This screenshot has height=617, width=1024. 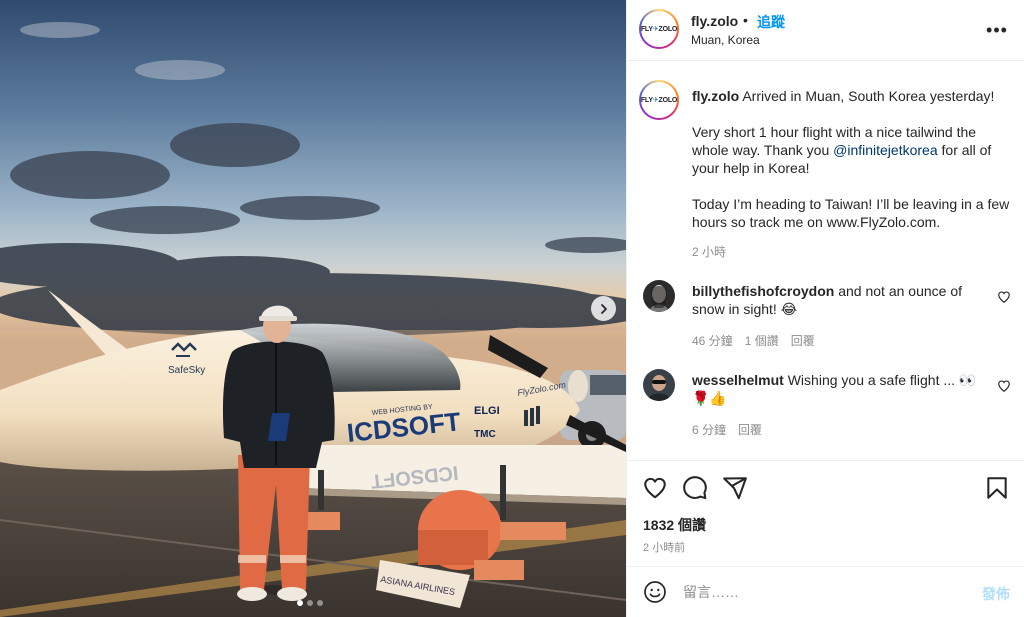 What do you see at coordinates (415, 476) in the screenshot?
I see `sponsor-mirror-text: ICDSOFT` at bounding box center [415, 476].